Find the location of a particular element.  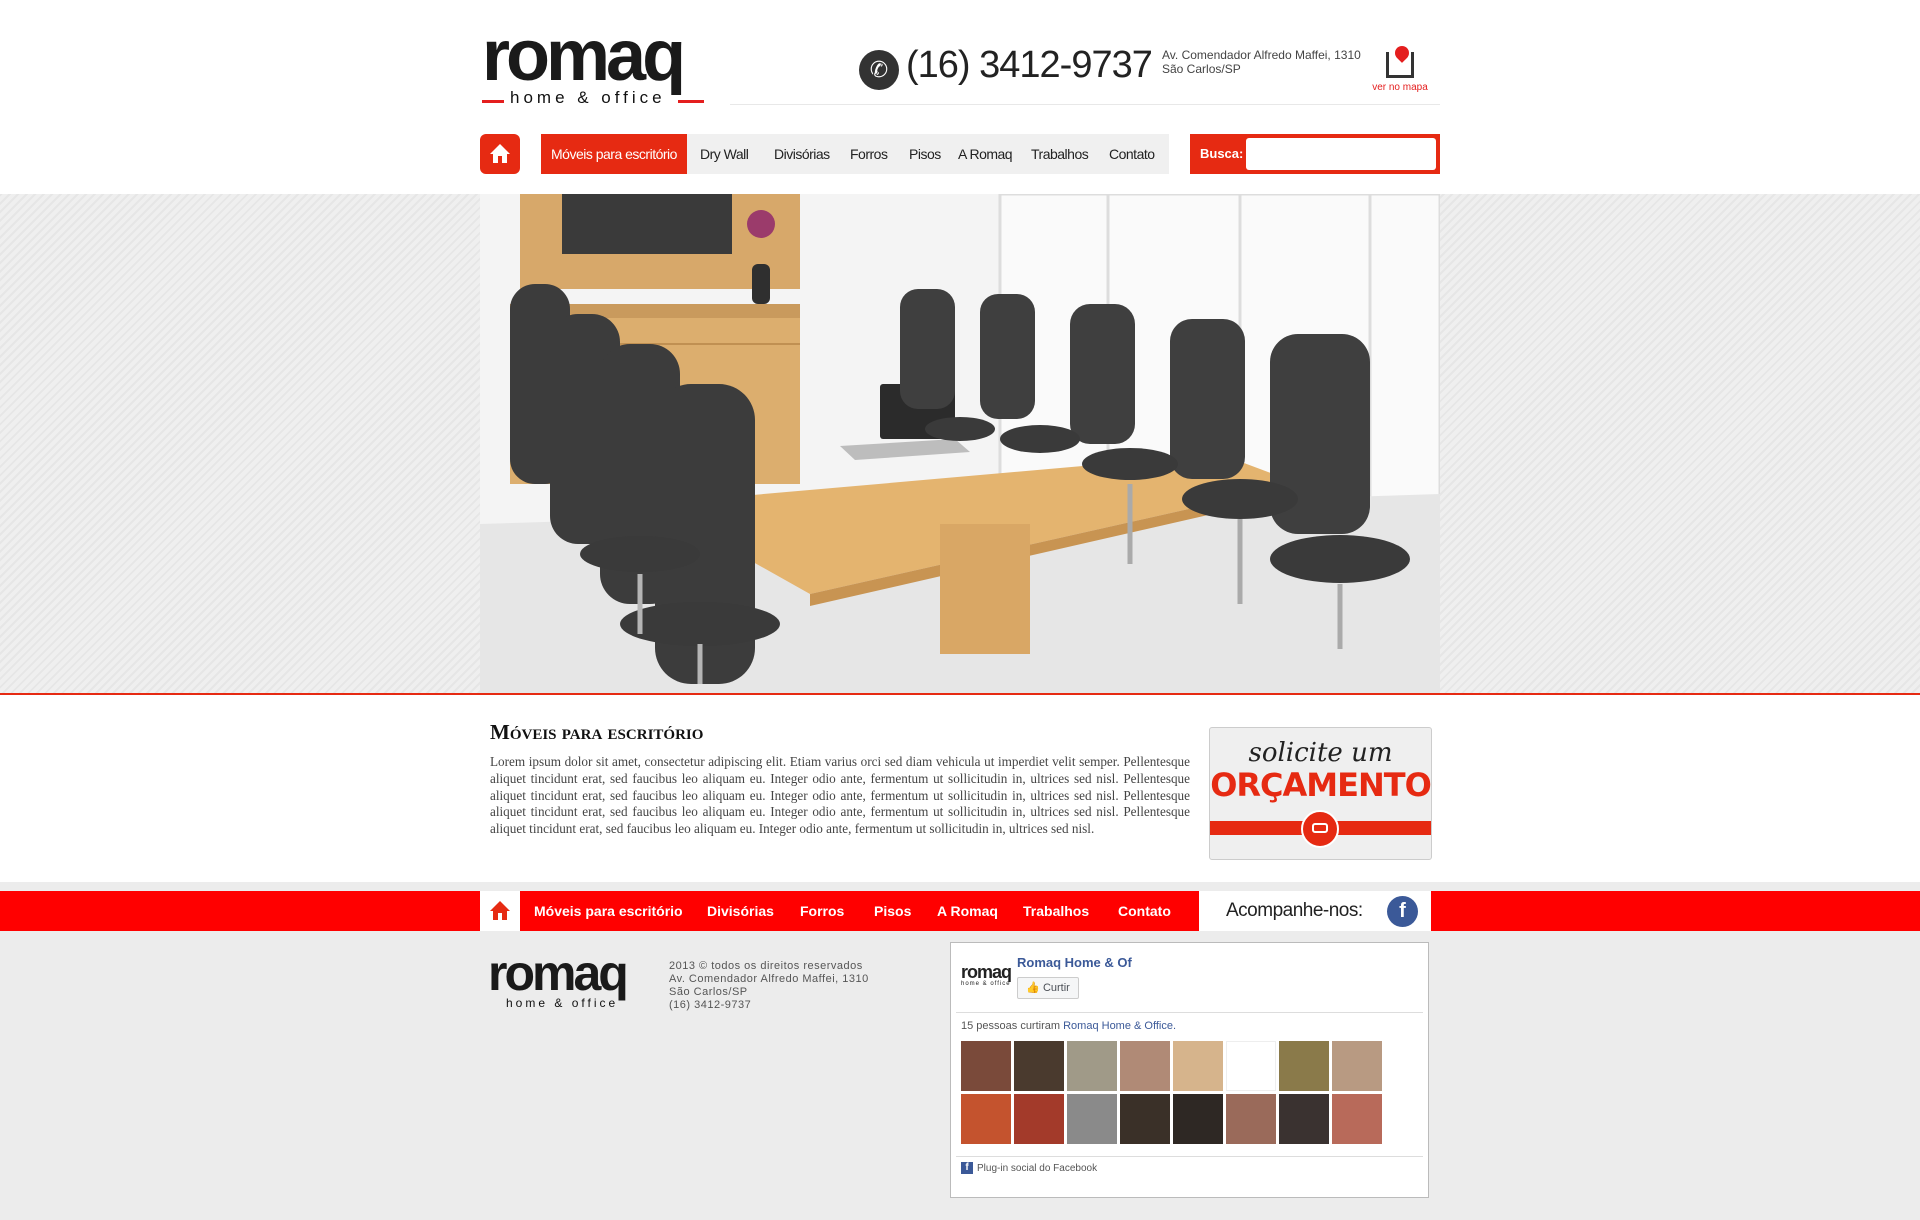

footer-nav-divisorias: Divisórias is located at coordinates (740, 911).